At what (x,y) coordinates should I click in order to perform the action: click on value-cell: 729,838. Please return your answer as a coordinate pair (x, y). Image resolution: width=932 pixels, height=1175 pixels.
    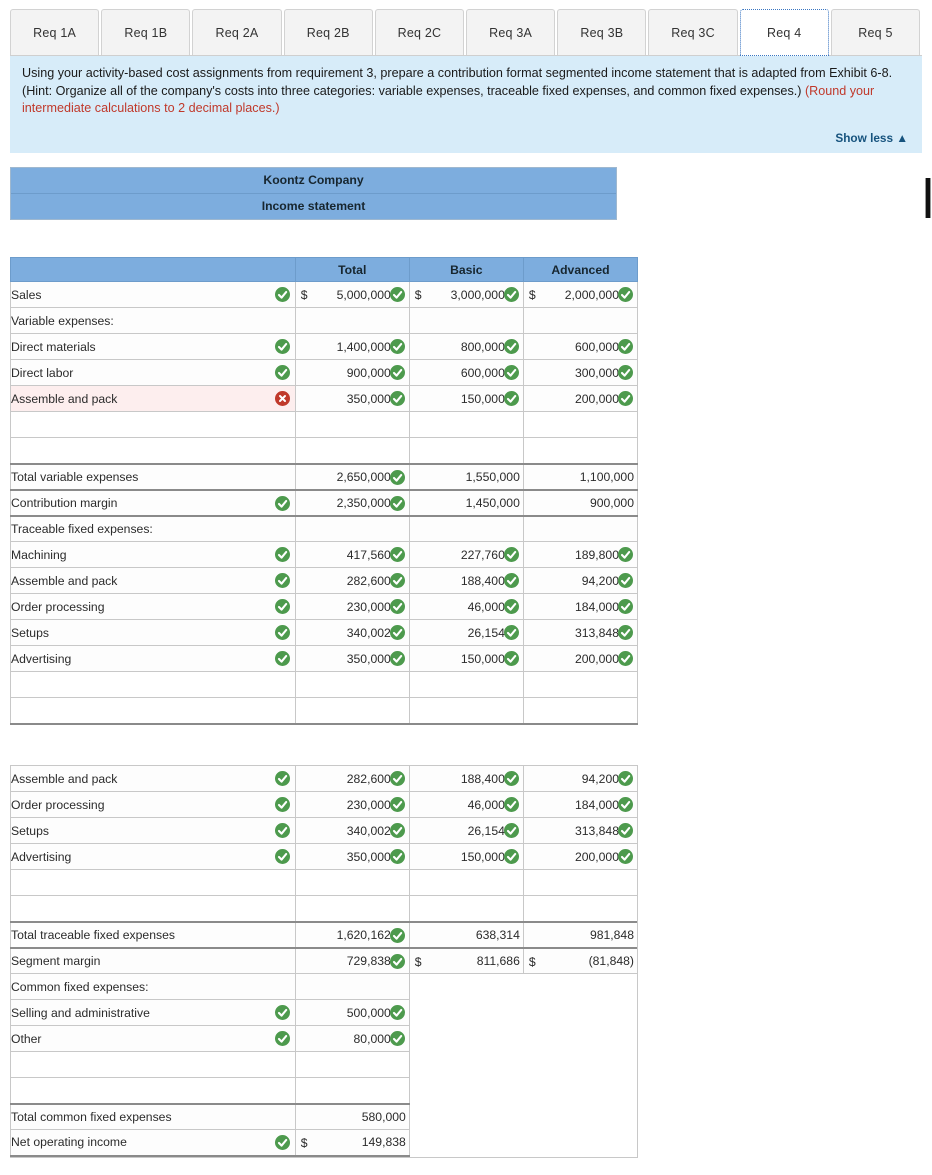
    Looking at the image, I should click on (352, 960).